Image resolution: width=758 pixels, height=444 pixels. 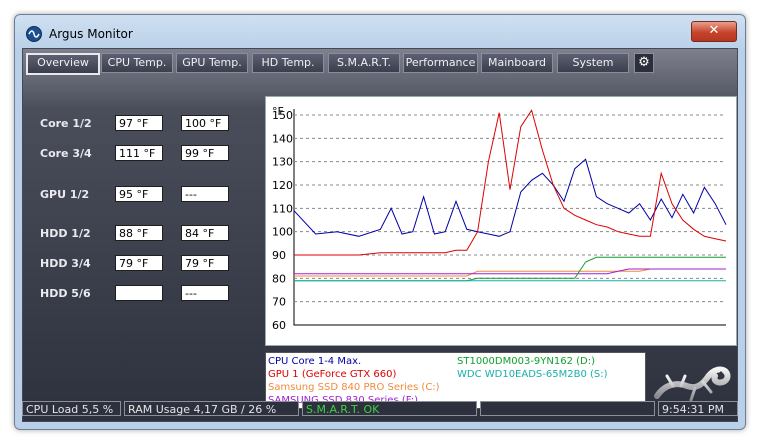 What do you see at coordinates (389, 408) in the screenshot?
I see `status-smart: S.M.A.R.T. OK` at bounding box center [389, 408].